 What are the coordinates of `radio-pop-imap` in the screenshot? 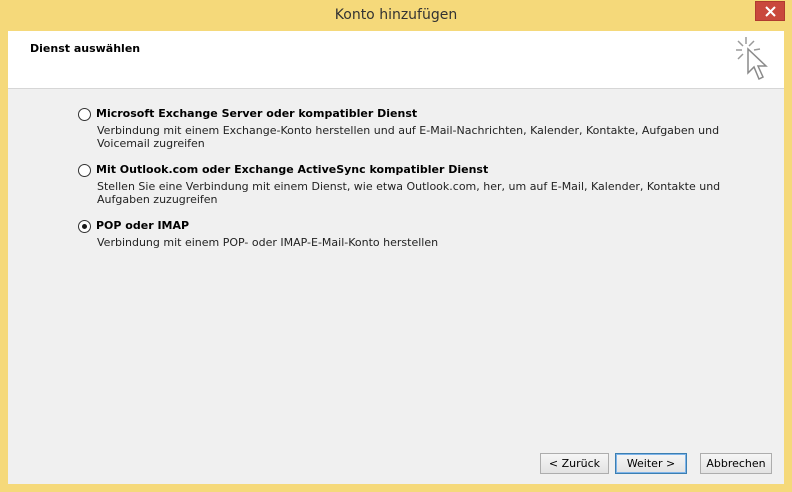 It's located at (84, 226).